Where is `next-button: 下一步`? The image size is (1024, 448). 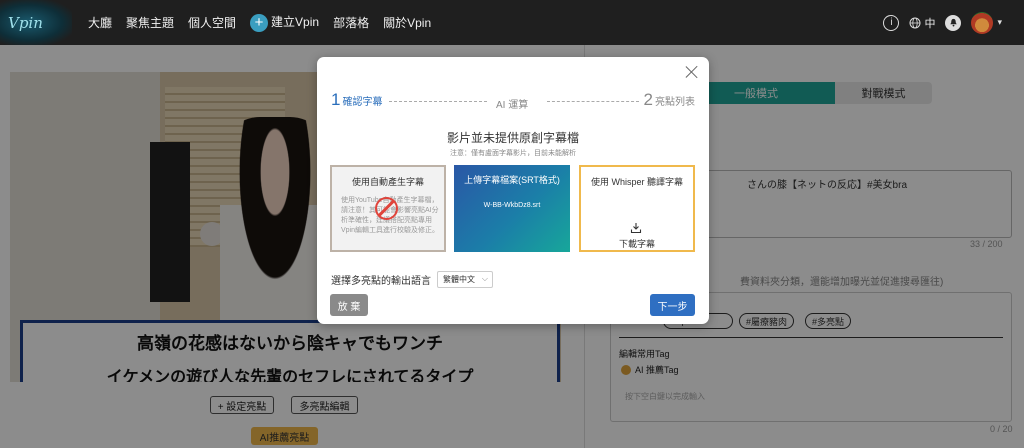 next-button: 下一步 is located at coordinates (672, 305).